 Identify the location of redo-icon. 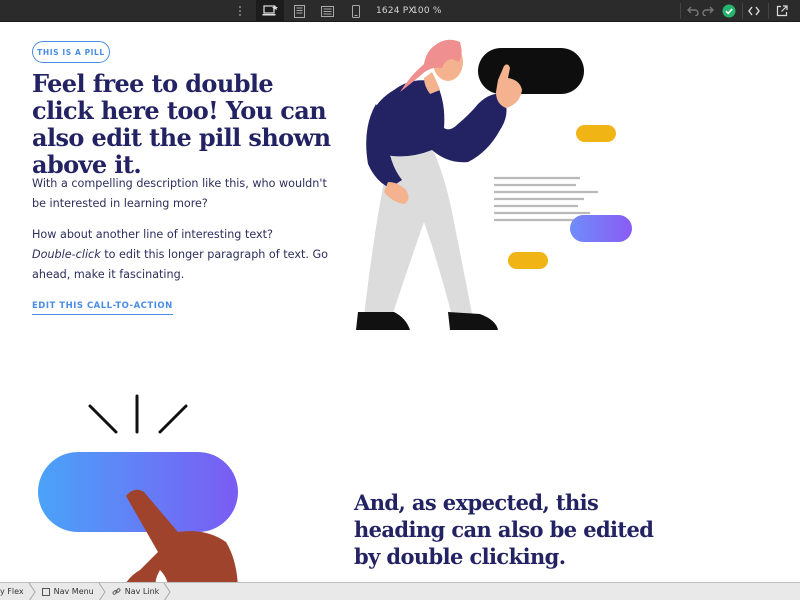
(708, 11).